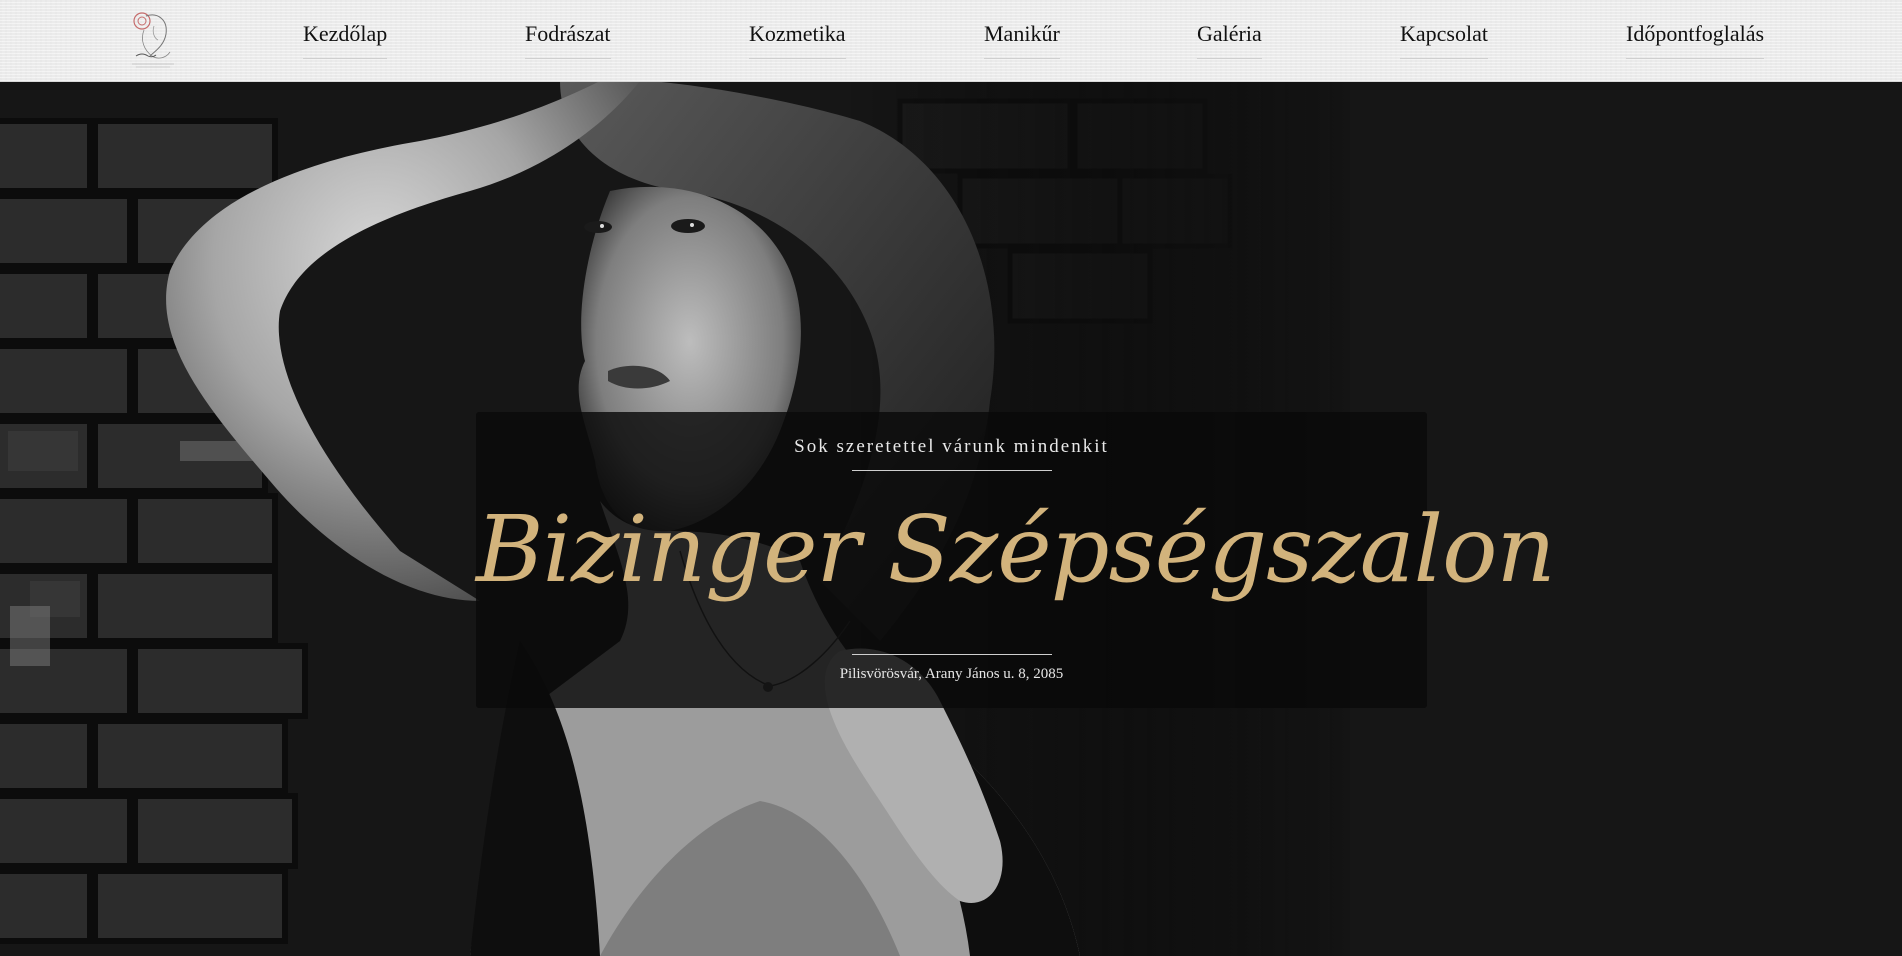  Describe the element at coordinates (153, 39) in the screenshot. I see `salon-logo-icon` at that location.